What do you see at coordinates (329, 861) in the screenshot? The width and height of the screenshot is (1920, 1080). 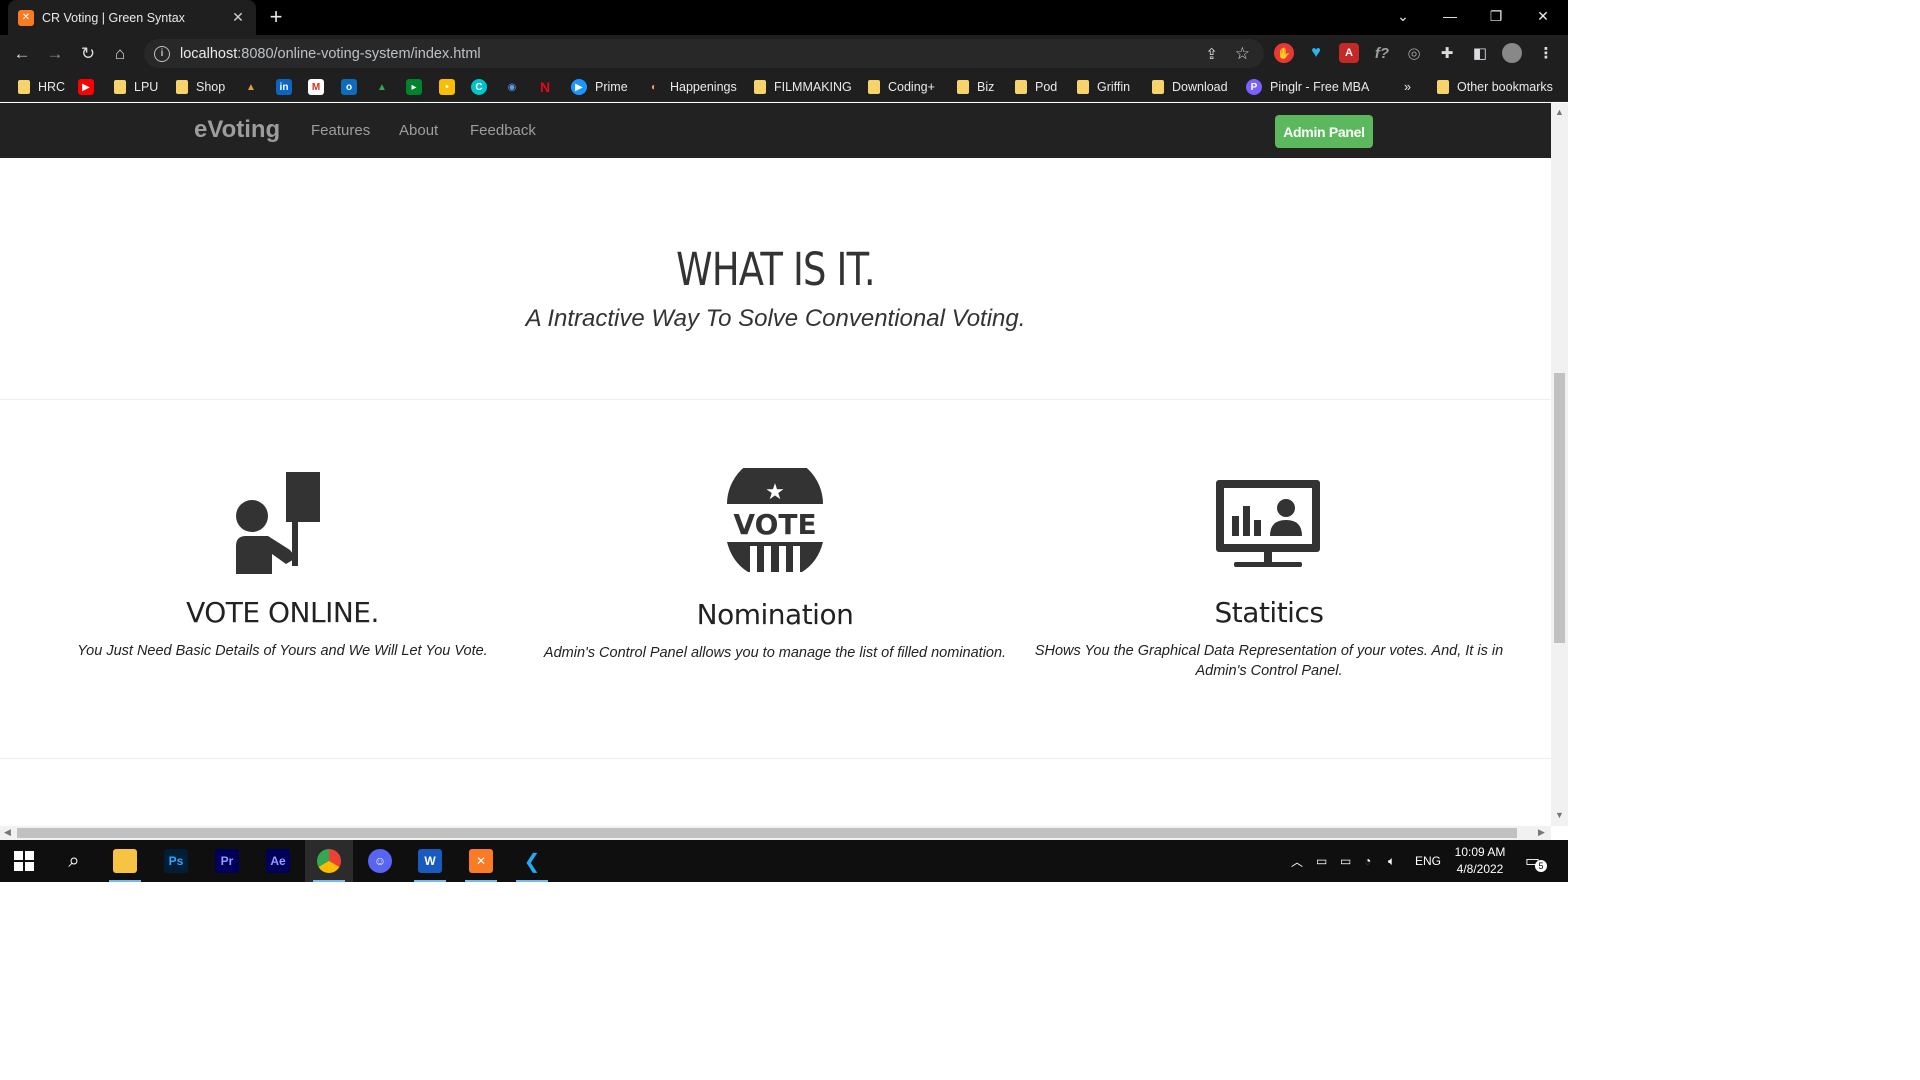 I see `chrome-icon` at bounding box center [329, 861].